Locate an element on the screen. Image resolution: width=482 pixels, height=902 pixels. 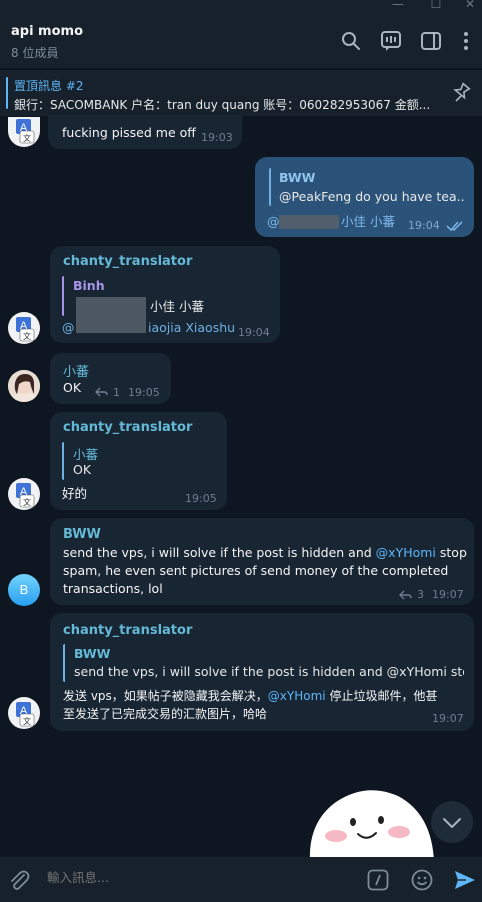
attach-icon is located at coordinates (19, 880).